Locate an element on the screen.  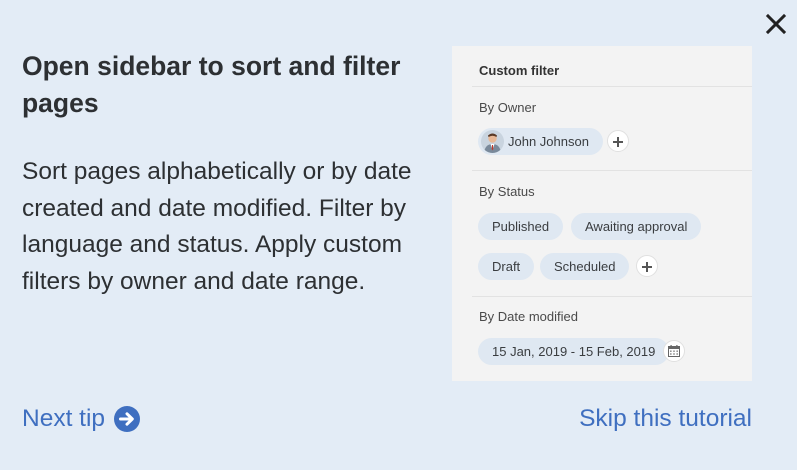
calendar-icon is located at coordinates (674, 351).